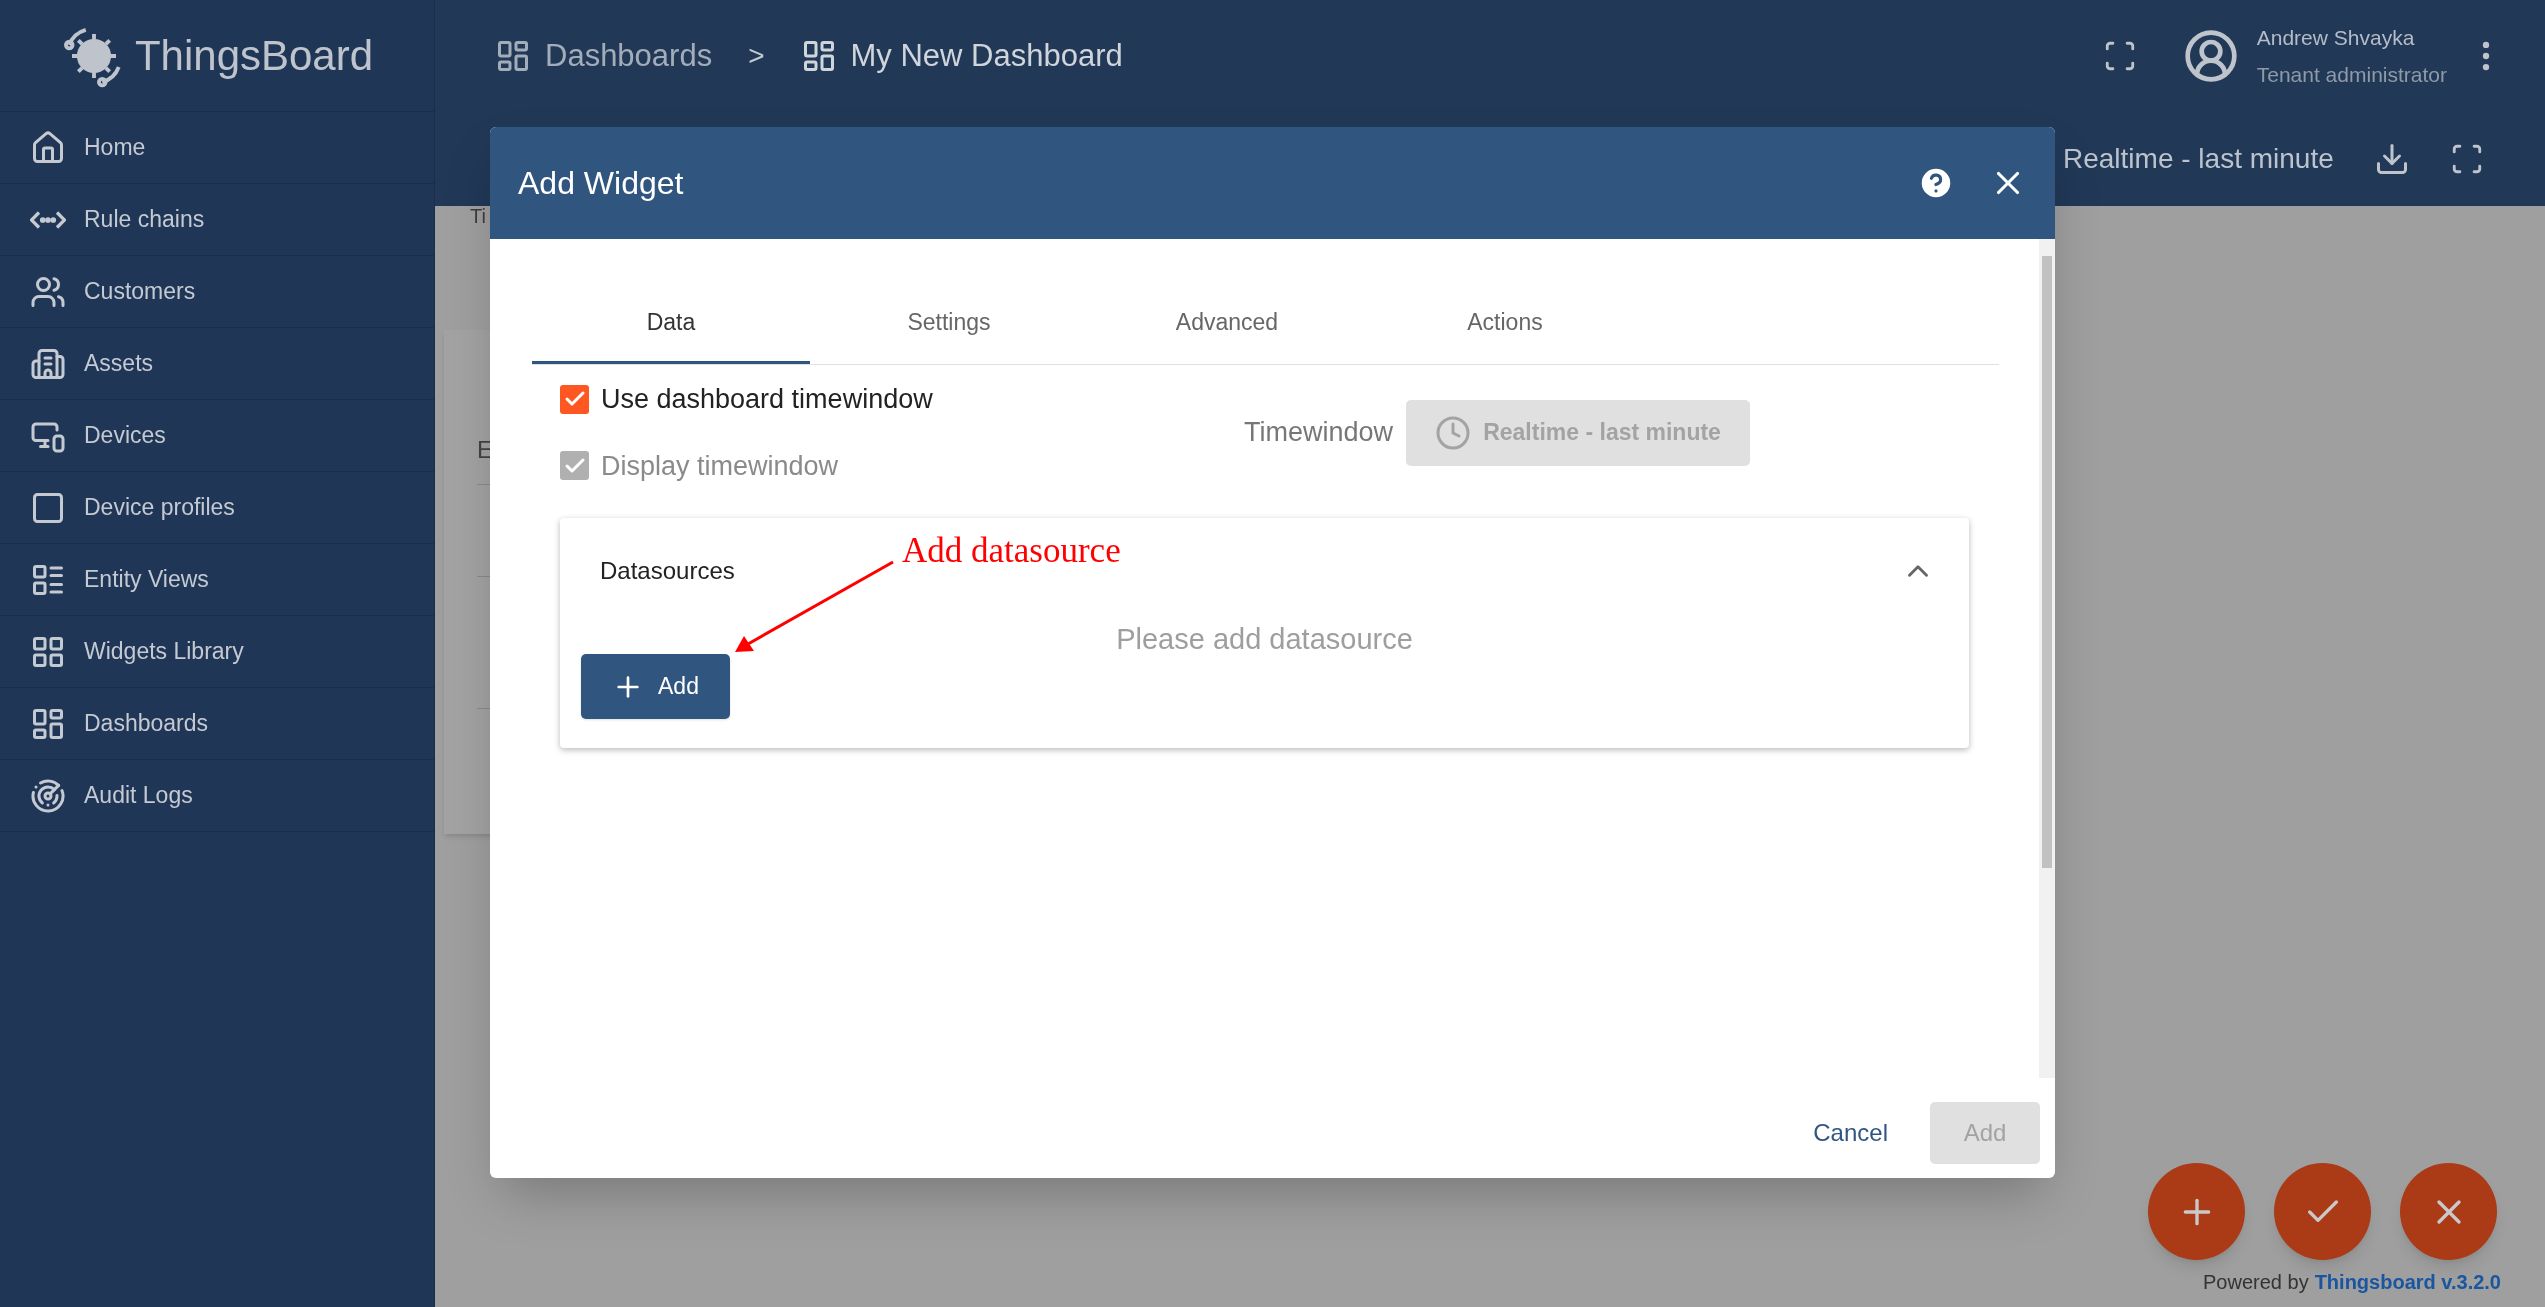  What do you see at coordinates (217, 652) in the screenshot?
I see `sidebar-item: Widgets Library` at bounding box center [217, 652].